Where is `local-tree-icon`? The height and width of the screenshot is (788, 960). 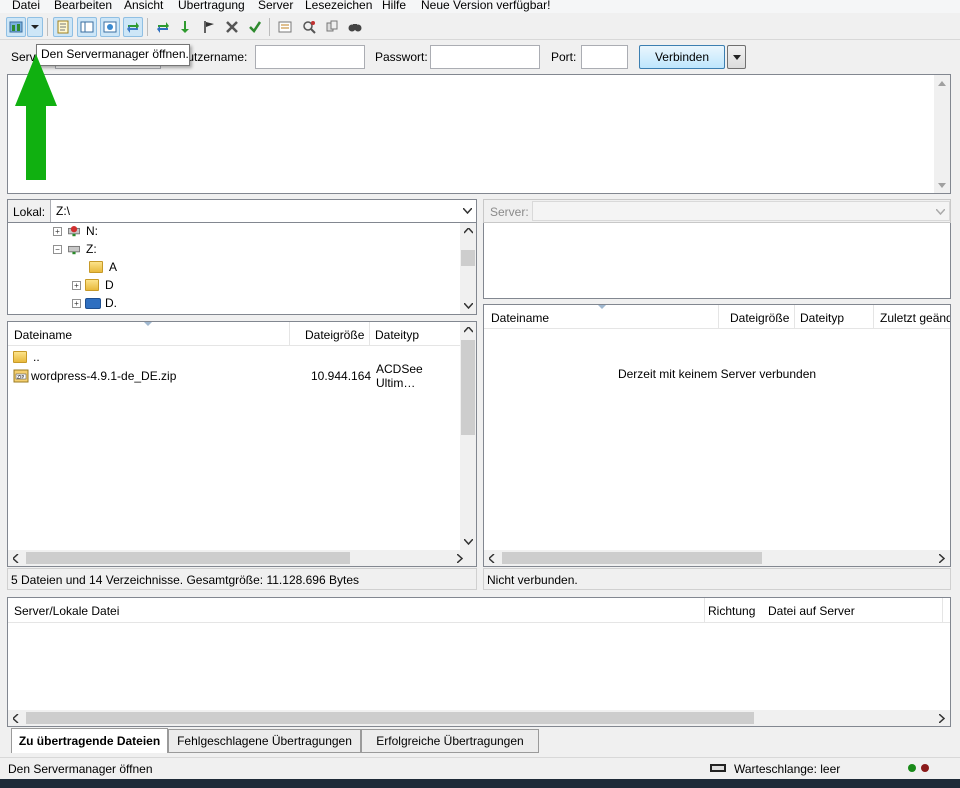
local-tree-icon is located at coordinates (87, 27).